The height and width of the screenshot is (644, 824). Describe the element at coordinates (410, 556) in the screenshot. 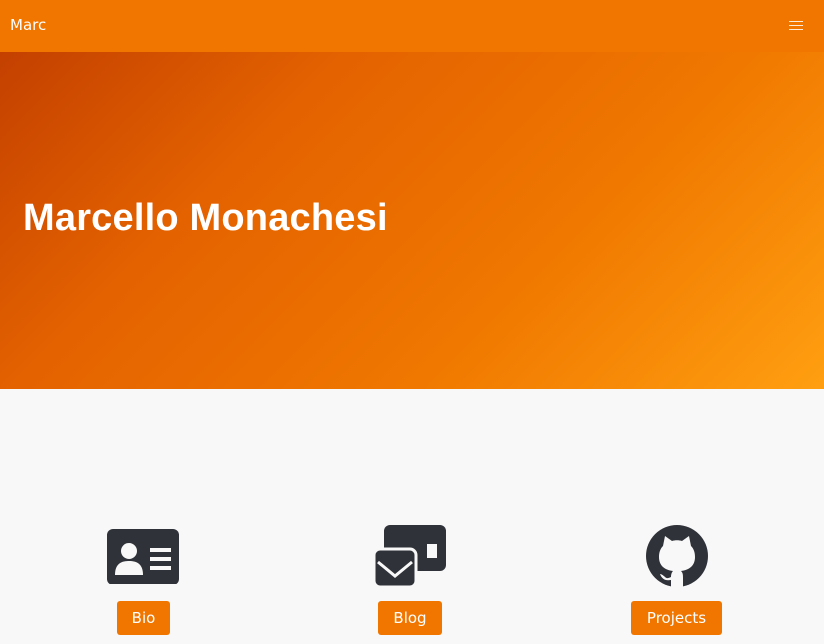

I see `envelope-icon` at that location.